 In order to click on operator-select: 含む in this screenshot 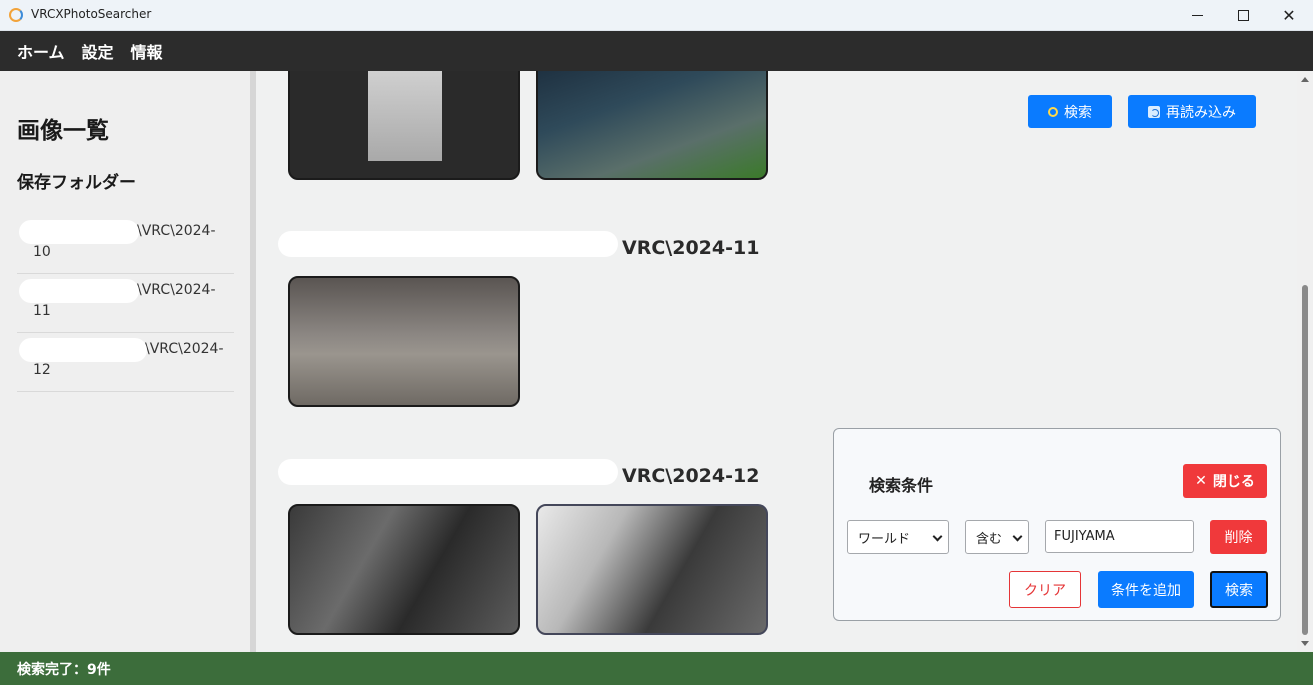, I will do `click(997, 537)`.